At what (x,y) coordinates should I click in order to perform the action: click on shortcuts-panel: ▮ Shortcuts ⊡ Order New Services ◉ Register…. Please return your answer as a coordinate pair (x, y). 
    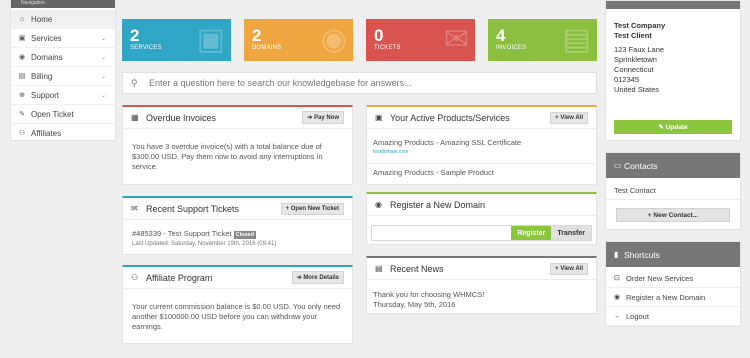
    Looking at the image, I should click on (673, 284).